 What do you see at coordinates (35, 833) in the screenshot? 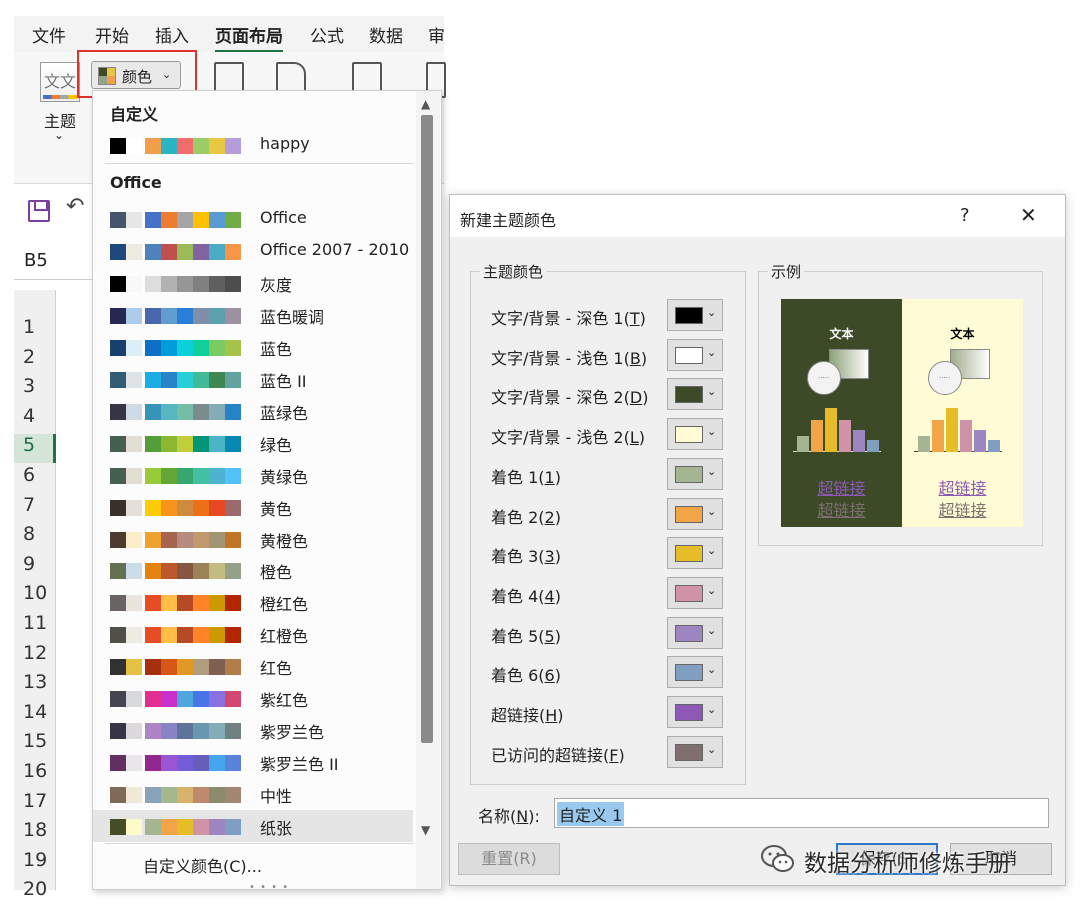
I see `row-header: 18` at bounding box center [35, 833].